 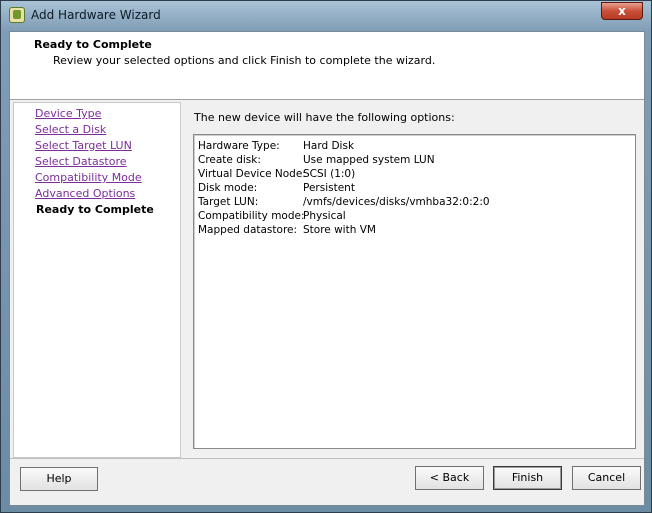 What do you see at coordinates (369, 160) in the screenshot?
I see `option-value: Use mapped system LUN` at bounding box center [369, 160].